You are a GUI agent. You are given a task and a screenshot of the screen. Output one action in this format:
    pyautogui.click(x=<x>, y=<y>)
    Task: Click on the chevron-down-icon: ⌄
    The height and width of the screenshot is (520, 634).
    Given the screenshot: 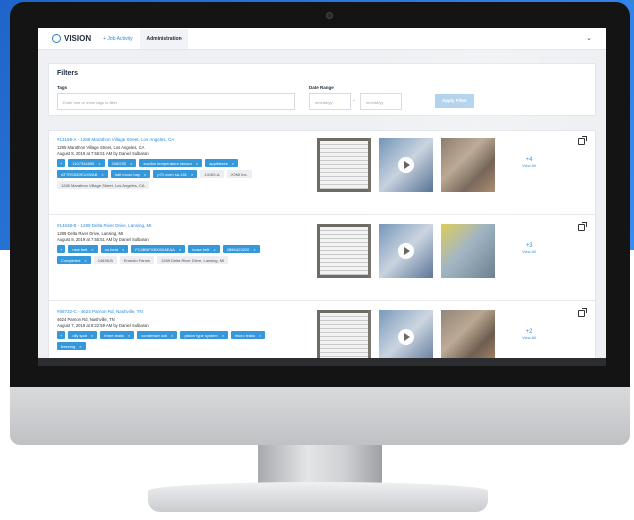 What is the action you would take?
    pyautogui.click(x=589, y=38)
    